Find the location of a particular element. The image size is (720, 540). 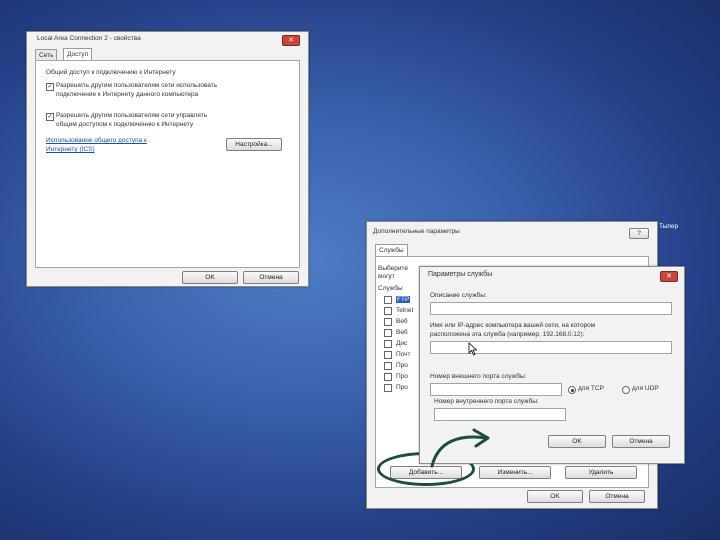

allow-control-label-line2: общим доступом к подключению к Интернету is located at coordinates (125, 124).